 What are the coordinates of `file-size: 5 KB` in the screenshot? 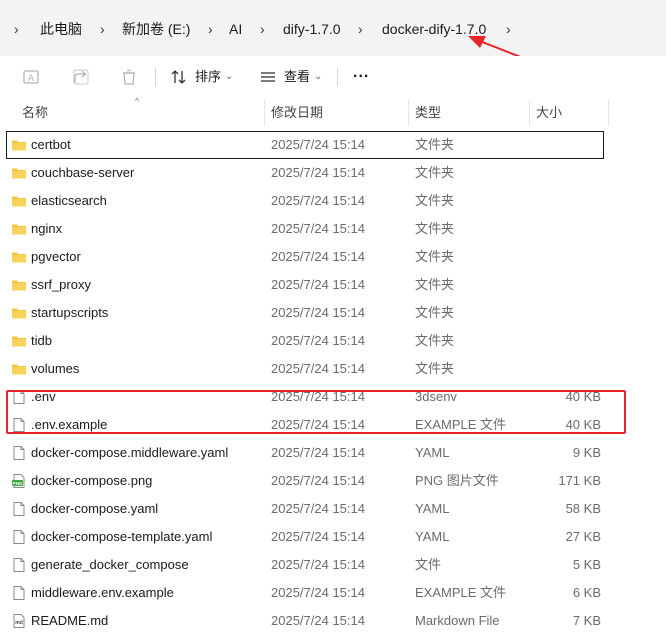 It's located at (586, 564).